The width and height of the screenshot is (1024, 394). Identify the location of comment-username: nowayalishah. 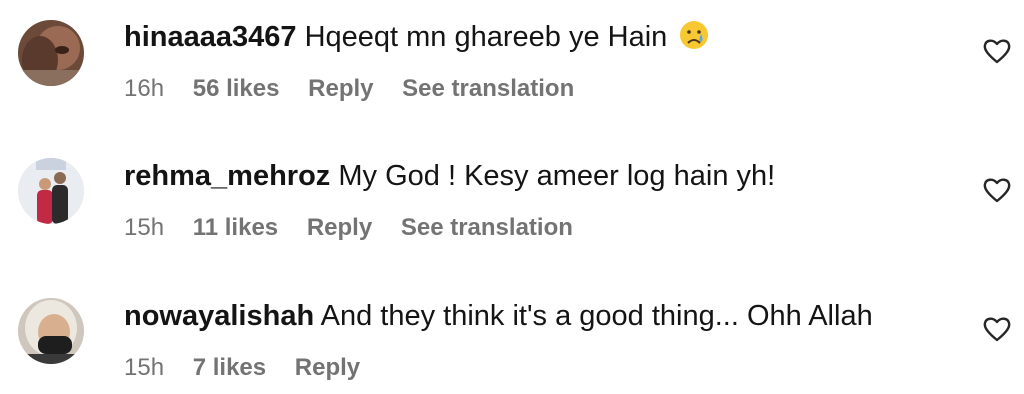
(219, 316).